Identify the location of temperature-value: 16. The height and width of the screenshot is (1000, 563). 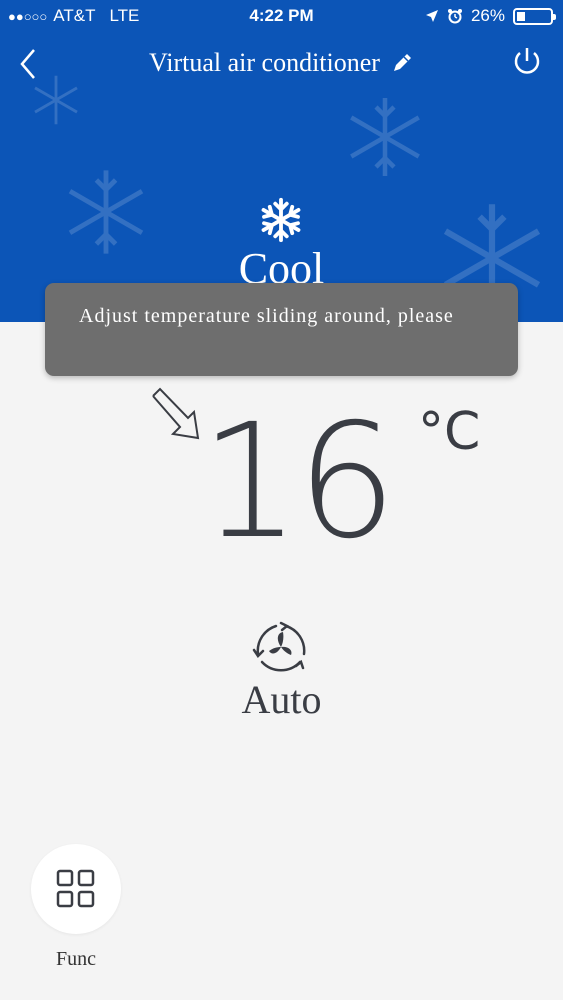
(298, 482).